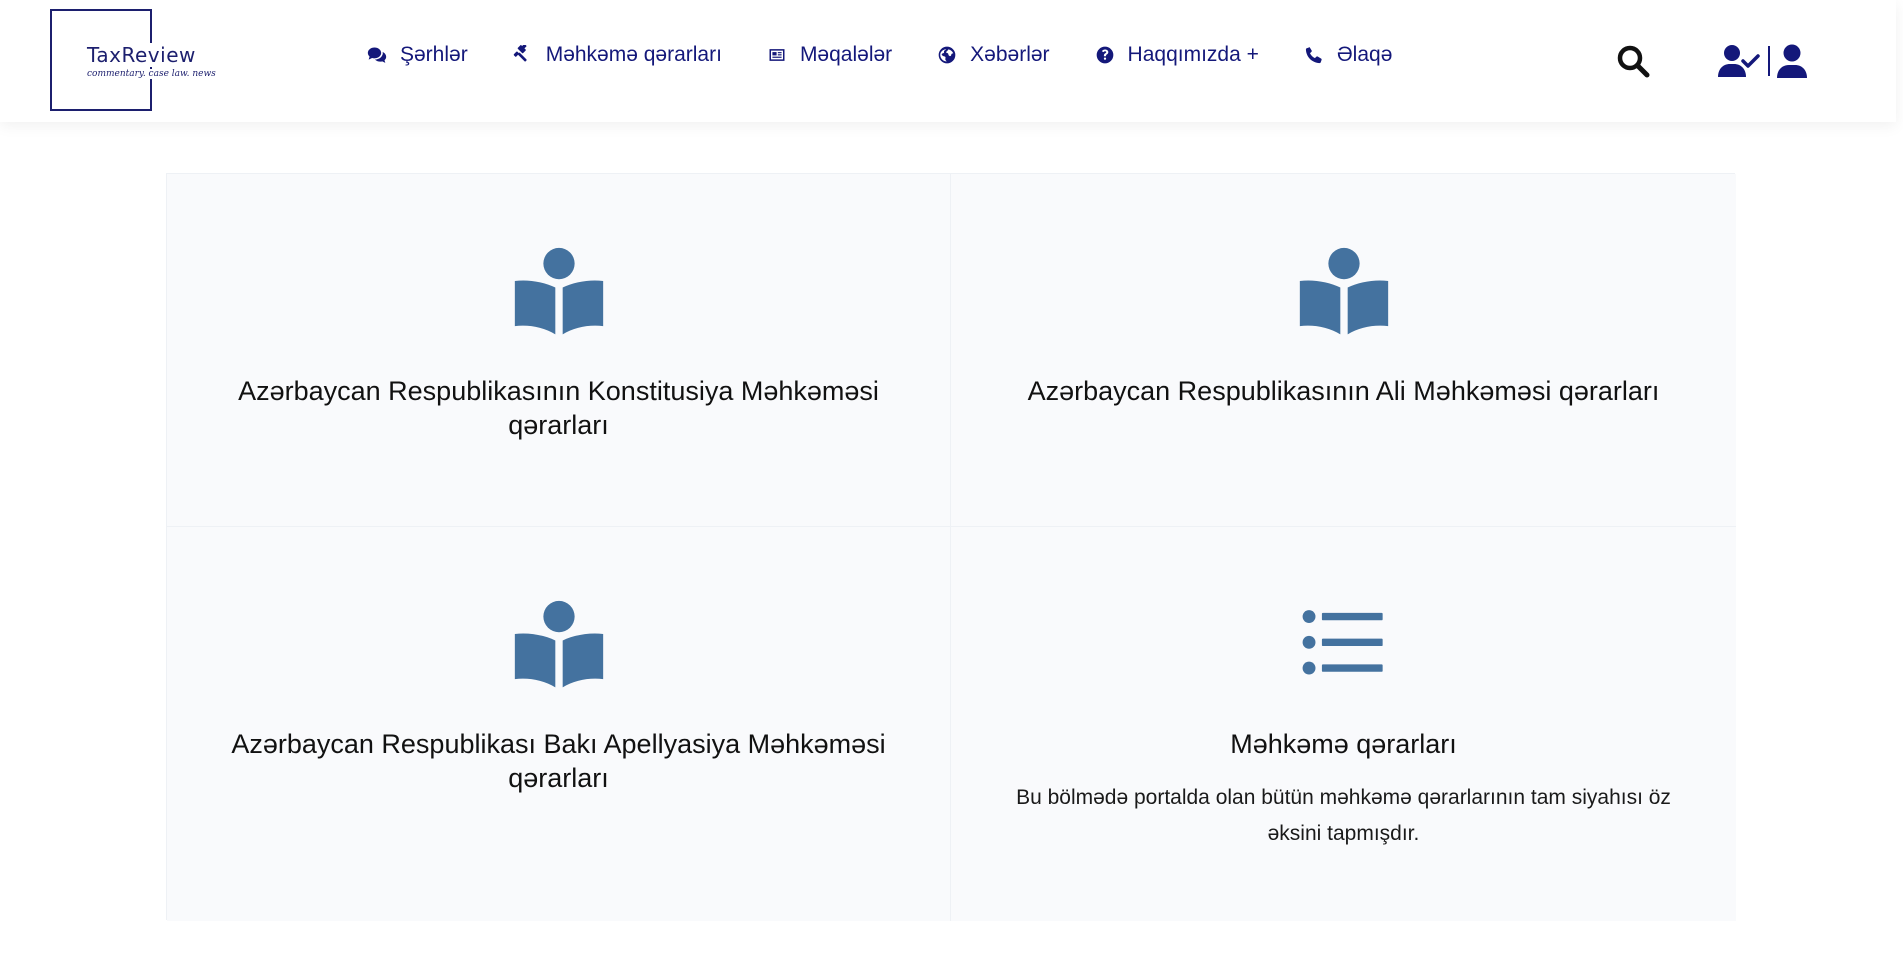 The height and width of the screenshot is (968, 1903). I want to click on nav-item-court-decisions: Məhkəmə qərarları, so click(617, 55).